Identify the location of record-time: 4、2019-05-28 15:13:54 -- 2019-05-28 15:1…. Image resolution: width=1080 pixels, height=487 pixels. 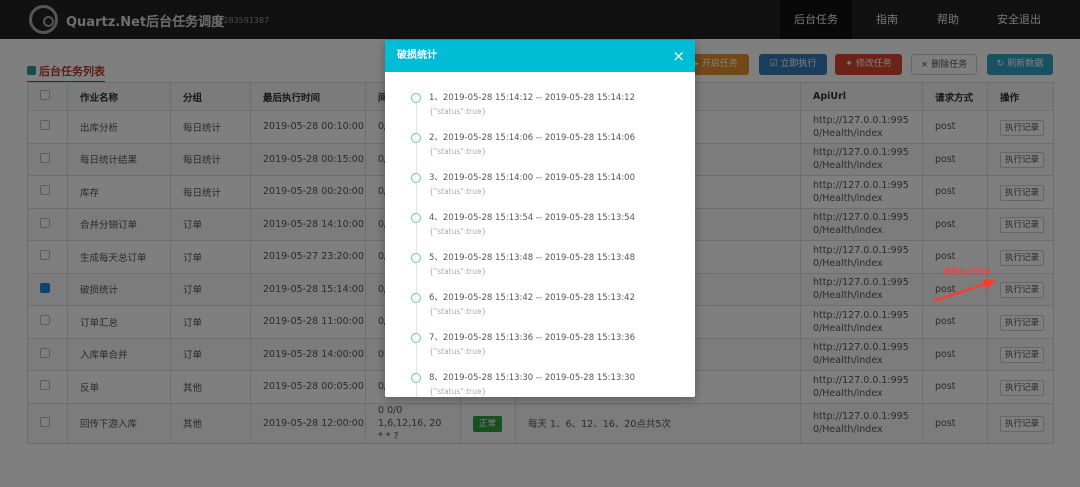
(532, 218).